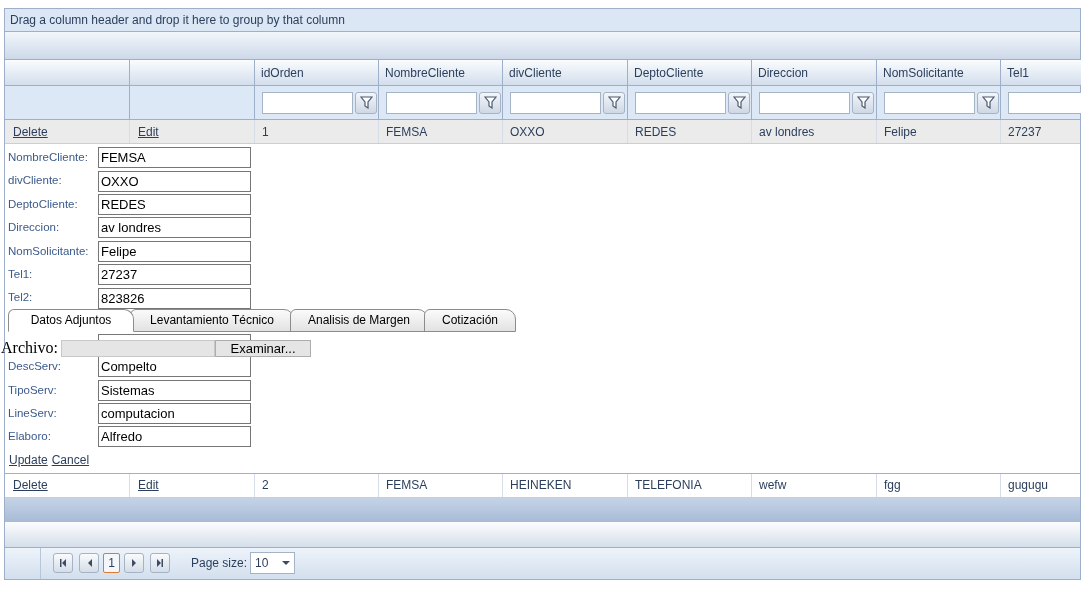 This screenshot has width=1081, height=591. Describe the element at coordinates (138, 348) in the screenshot. I see `file-field` at that location.